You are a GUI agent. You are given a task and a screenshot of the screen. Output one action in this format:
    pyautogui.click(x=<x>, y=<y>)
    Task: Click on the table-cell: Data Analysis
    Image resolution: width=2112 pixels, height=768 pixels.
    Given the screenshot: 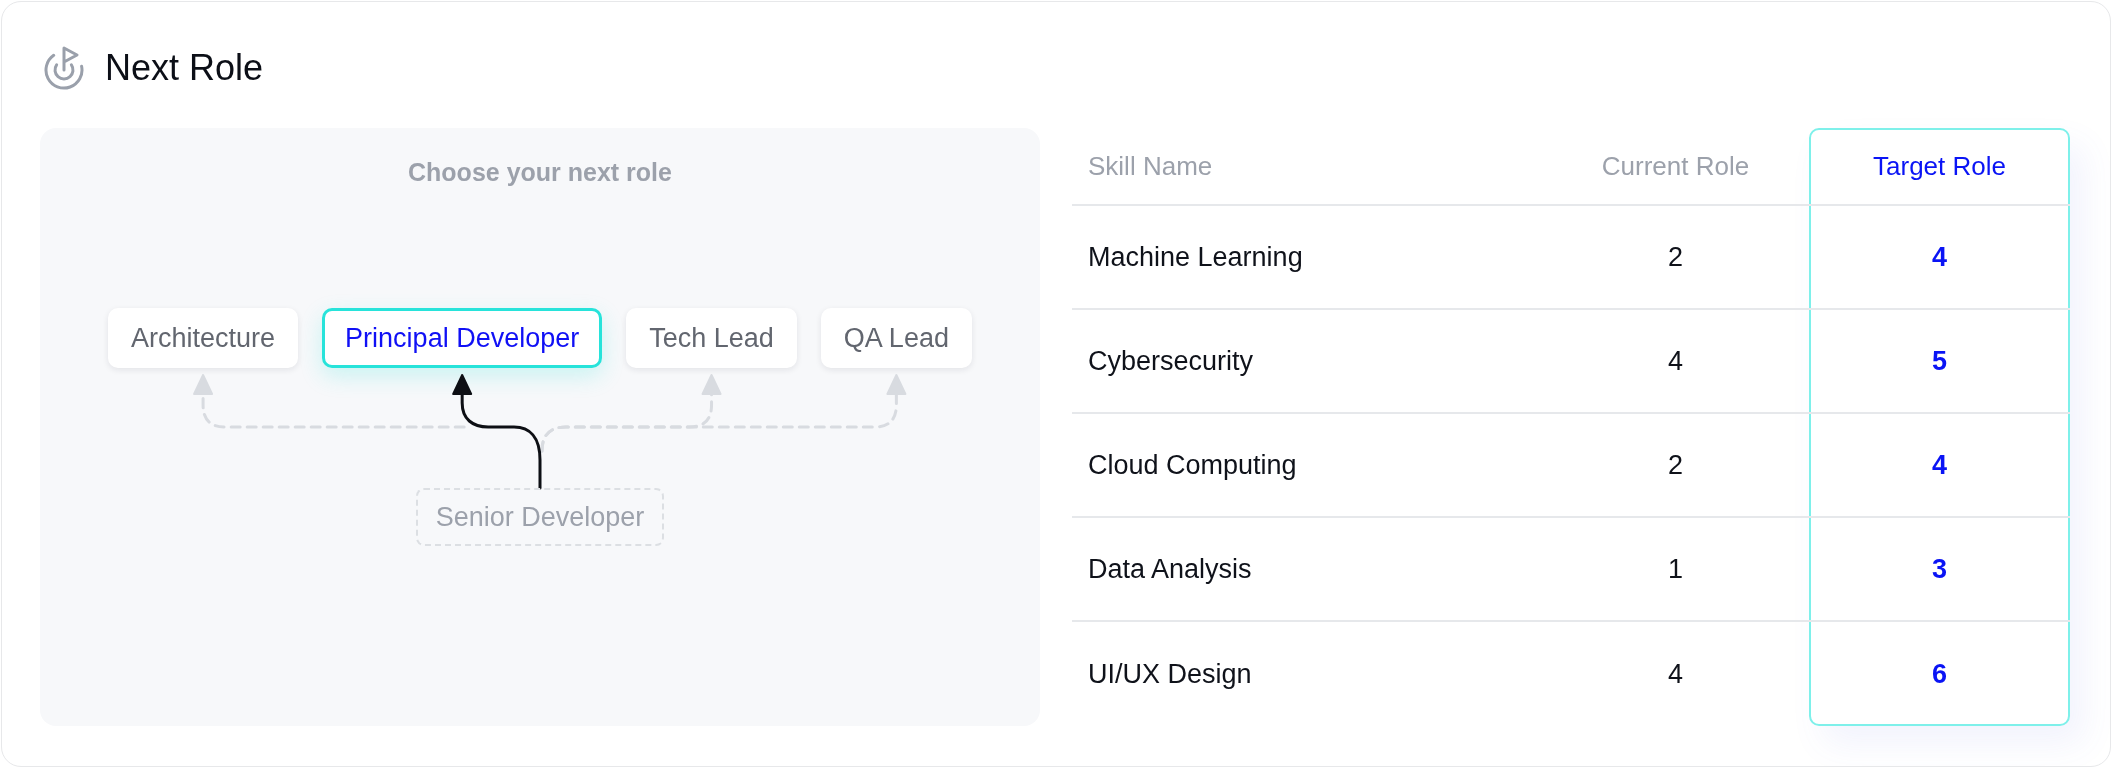 What is the action you would take?
    pyautogui.click(x=1170, y=569)
    